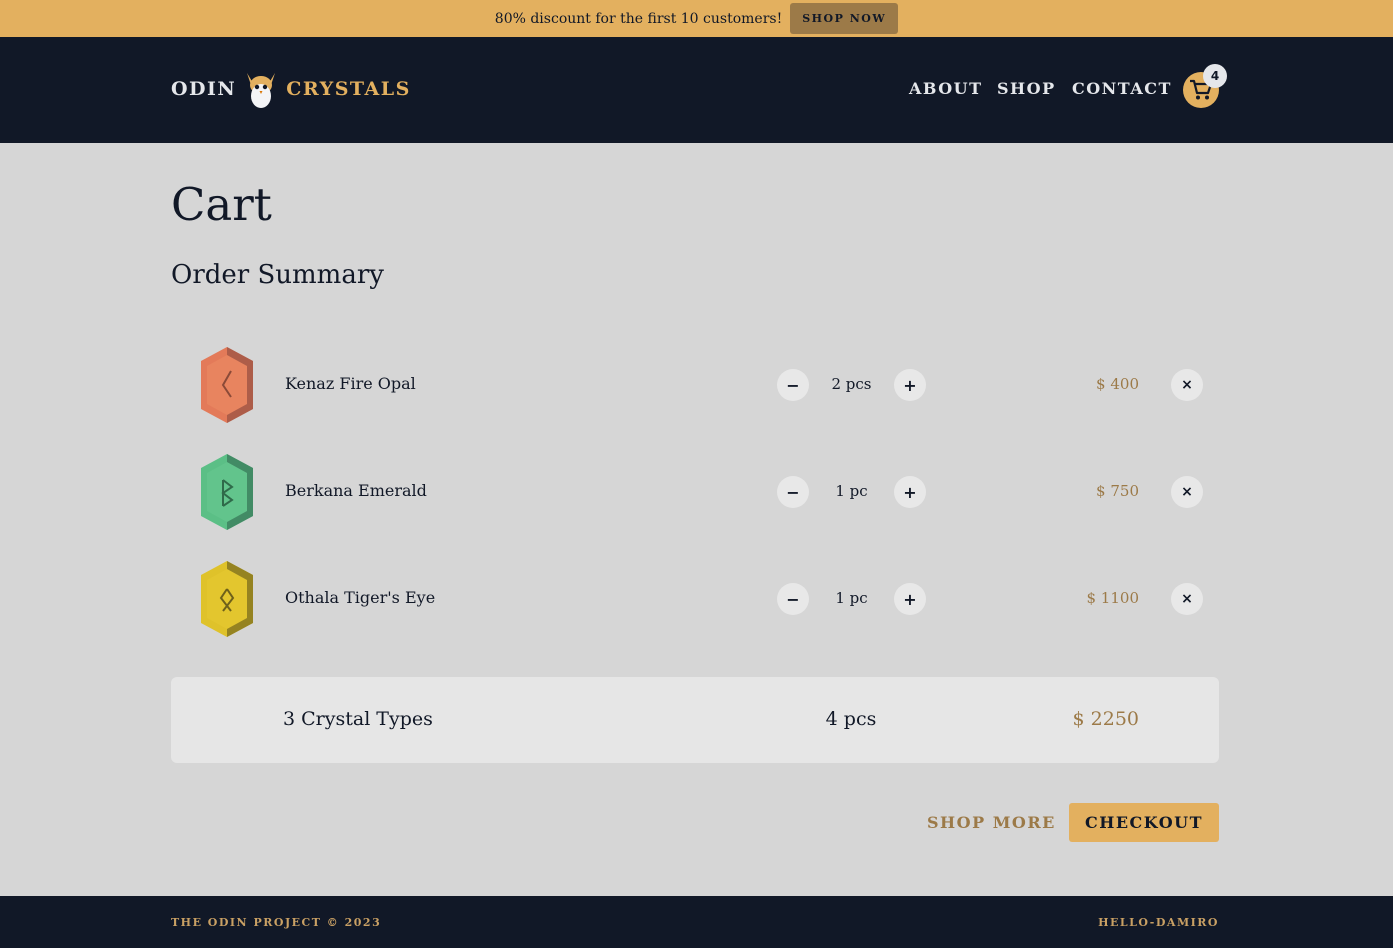 The height and width of the screenshot is (948, 1393). What do you see at coordinates (696, 90) in the screenshot?
I see `site-header: ODIN CRYSTALS ABOUT SHOP CONTACT 4` at bounding box center [696, 90].